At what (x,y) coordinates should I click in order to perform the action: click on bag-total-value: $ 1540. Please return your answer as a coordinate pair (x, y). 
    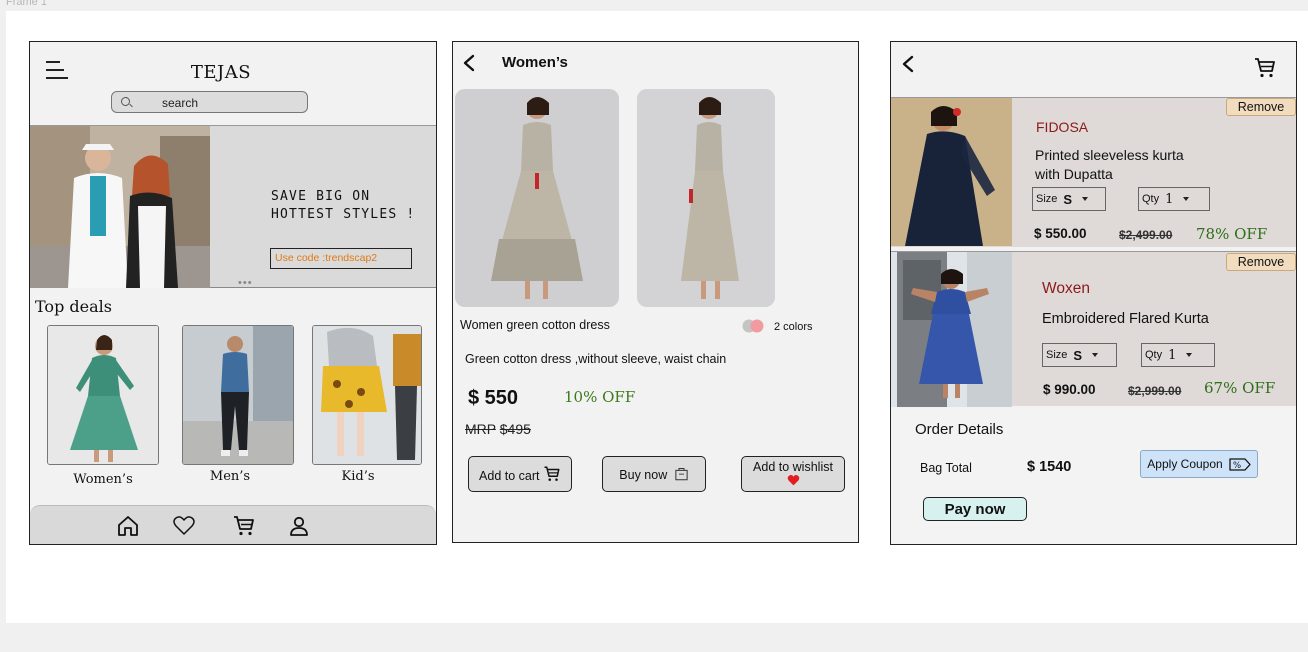
    Looking at the image, I should click on (1049, 467).